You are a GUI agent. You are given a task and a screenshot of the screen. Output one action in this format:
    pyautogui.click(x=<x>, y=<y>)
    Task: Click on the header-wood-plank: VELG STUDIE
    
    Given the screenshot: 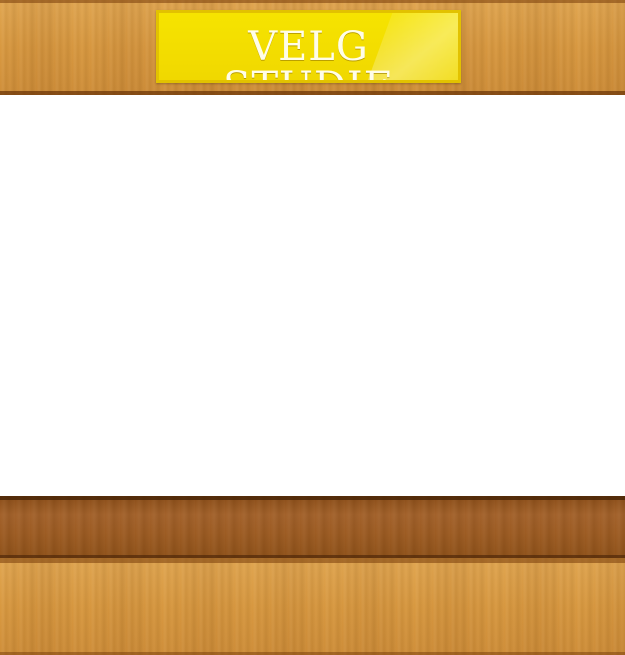 What is the action you would take?
    pyautogui.click(x=312, y=47)
    